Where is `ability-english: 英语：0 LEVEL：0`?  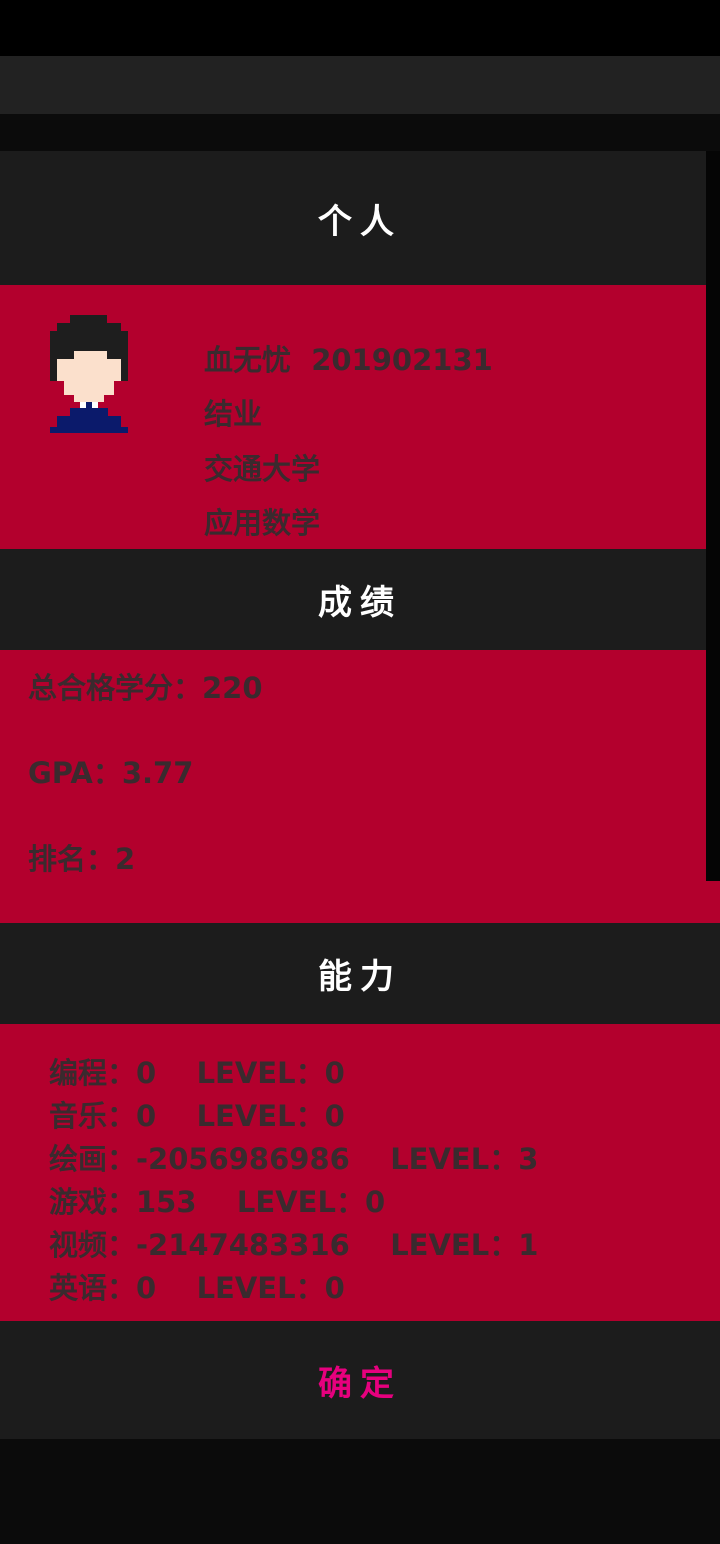
ability-english: 英语：0 LEVEL：0 is located at coordinates (197, 1288).